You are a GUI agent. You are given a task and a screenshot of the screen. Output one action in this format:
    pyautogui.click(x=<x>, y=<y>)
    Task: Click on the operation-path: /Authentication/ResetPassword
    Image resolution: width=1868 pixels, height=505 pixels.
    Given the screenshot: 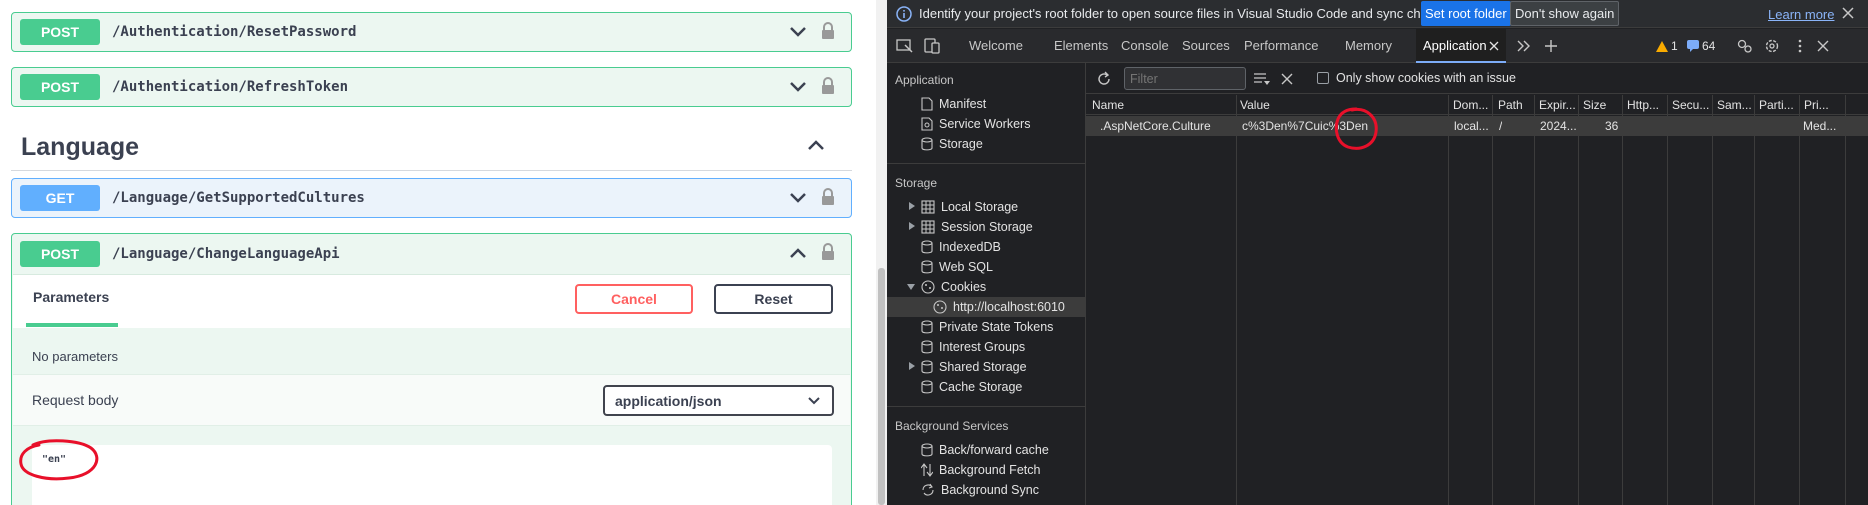 What is the action you would take?
    pyautogui.click(x=234, y=32)
    